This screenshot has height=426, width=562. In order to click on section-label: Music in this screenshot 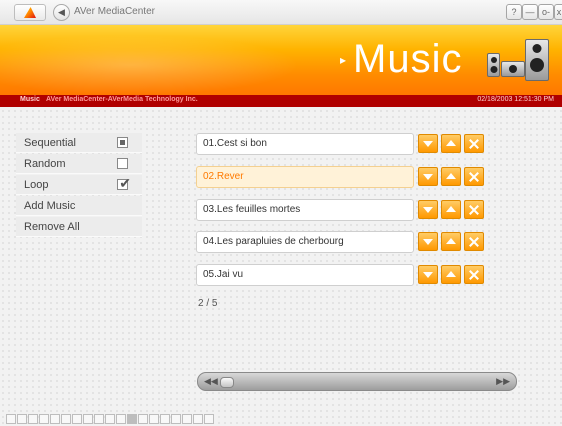, I will do `click(30, 99)`.